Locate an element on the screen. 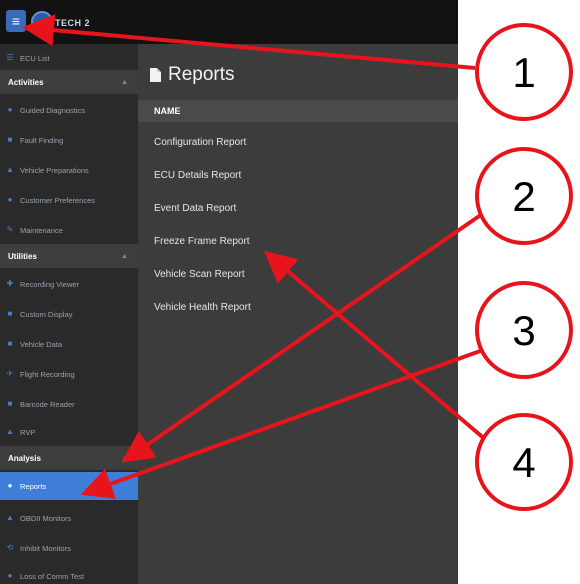 This screenshot has height=584, width=580. wrench-icon: ■ is located at coordinates (10, 139).